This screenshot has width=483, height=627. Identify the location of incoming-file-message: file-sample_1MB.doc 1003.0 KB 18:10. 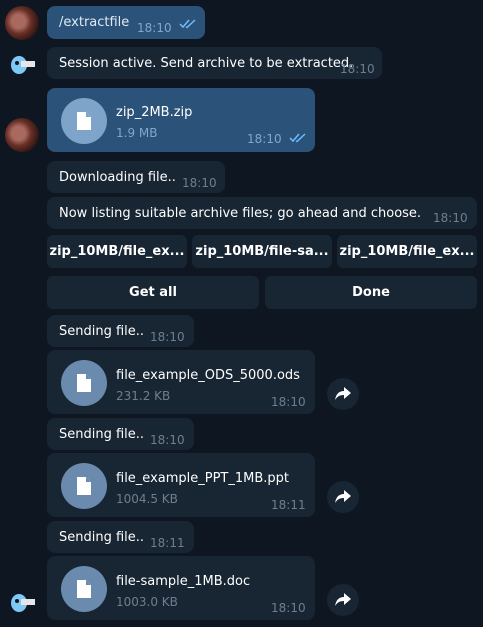
(181, 588).